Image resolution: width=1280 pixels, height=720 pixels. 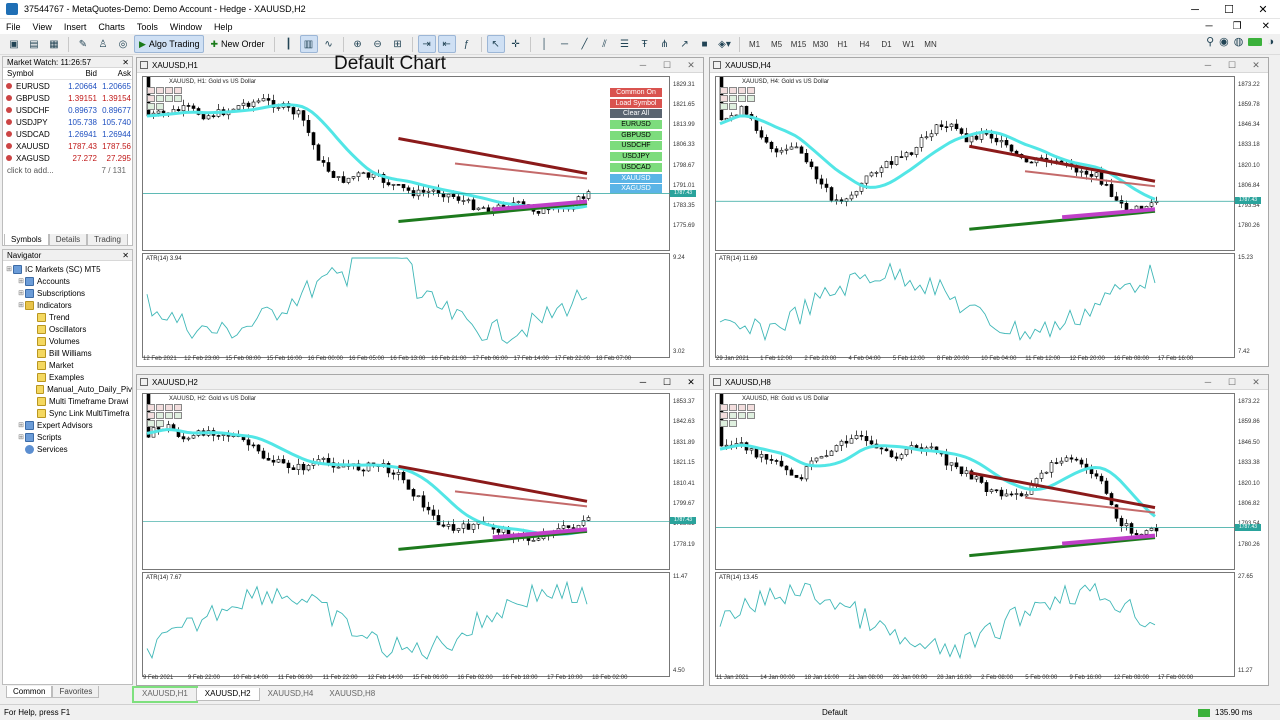 What do you see at coordinates (107, 240) in the screenshot?
I see `tab-trading: Trading` at bounding box center [107, 240].